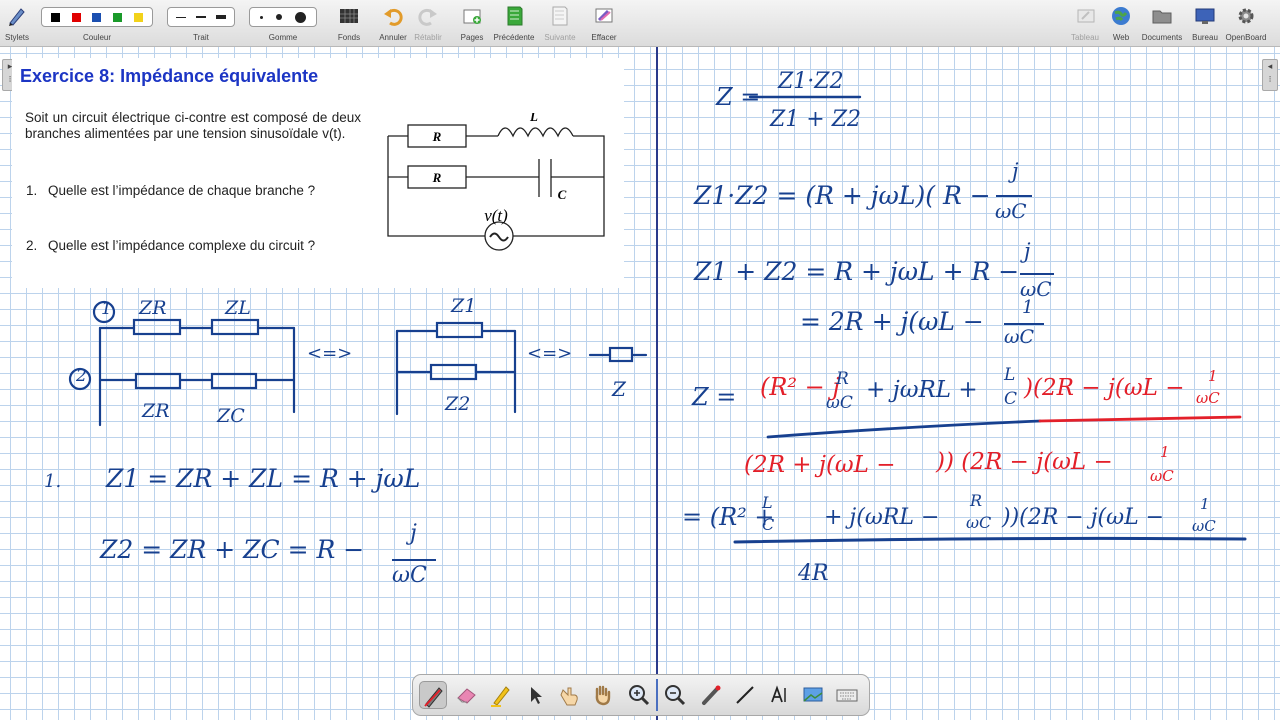 Image resolution: width=1280 pixels, height=720 pixels. Describe the element at coordinates (413, 533) in the screenshot. I see `equation-z2-numerator: j` at that location.